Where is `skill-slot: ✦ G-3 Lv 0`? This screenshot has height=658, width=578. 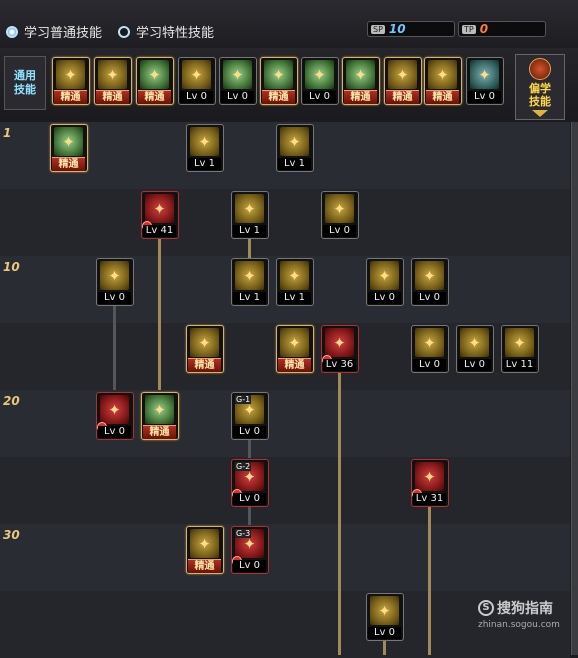 skill-slot: ✦ G-3 Lv 0 is located at coordinates (250, 550).